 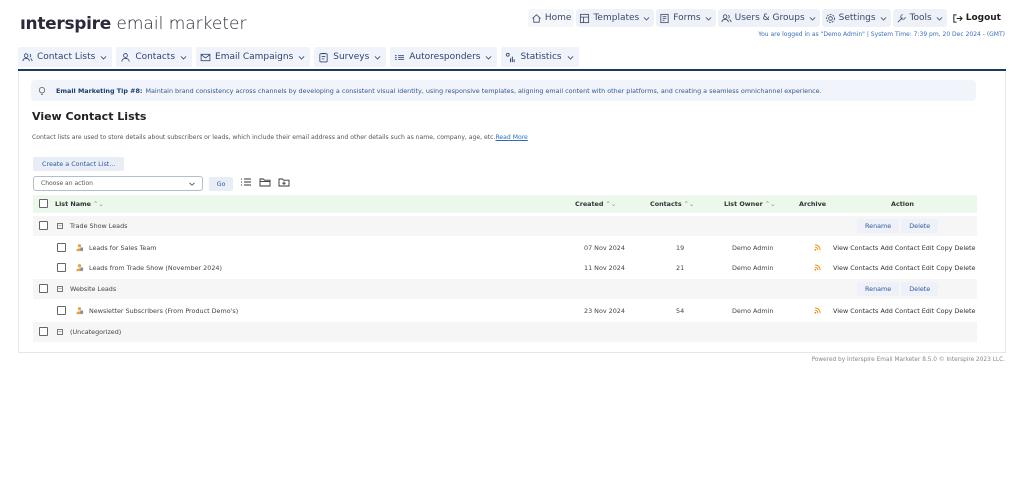 What do you see at coordinates (133, 24) in the screenshot?
I see `brand-logo: ınterspire email marketer` at bounding box center [133, 24].